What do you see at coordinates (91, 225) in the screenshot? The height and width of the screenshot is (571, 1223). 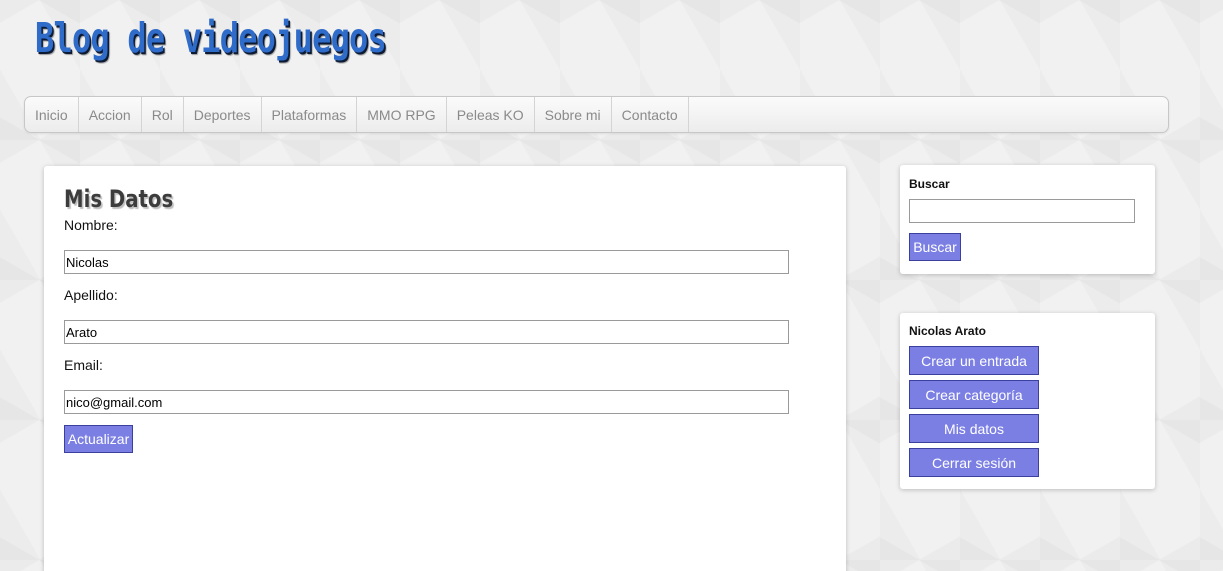 I see `first-name-label: Nombre:` at bounding box center [91, 225].